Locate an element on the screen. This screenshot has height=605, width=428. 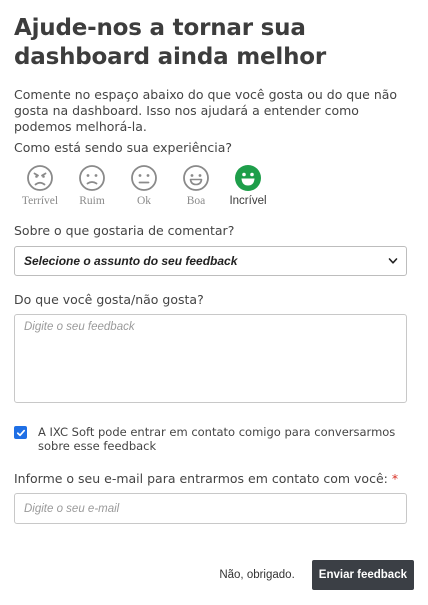
rating-ok: Ok is located at coordinates (144, 185).